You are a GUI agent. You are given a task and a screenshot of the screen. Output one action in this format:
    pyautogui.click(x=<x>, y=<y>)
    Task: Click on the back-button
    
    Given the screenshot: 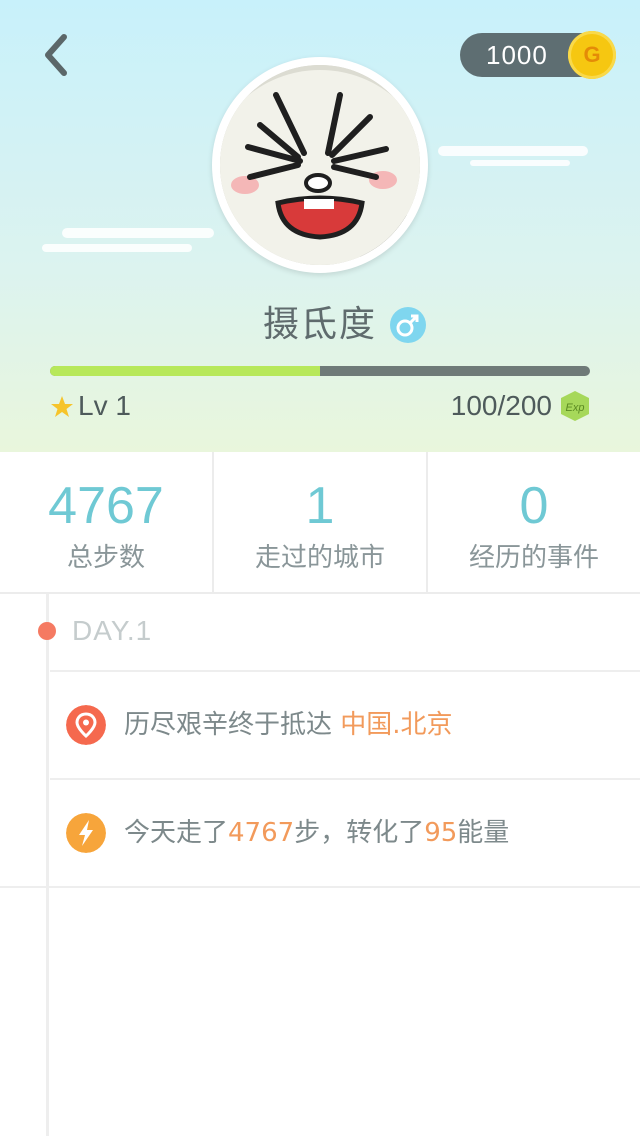 What is the action you would take?
    pyautogui.click(x=55, y=55)
    